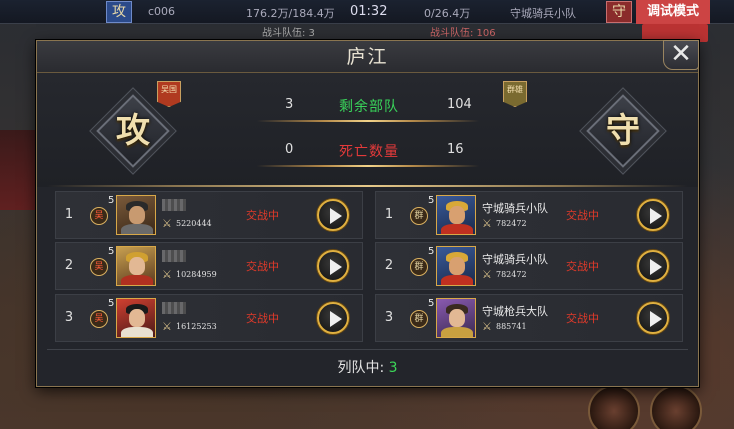  Describe the element at coordinates (515, 311) in the screenshot. I see `unit-name: 守城枪兵大队` at that location.